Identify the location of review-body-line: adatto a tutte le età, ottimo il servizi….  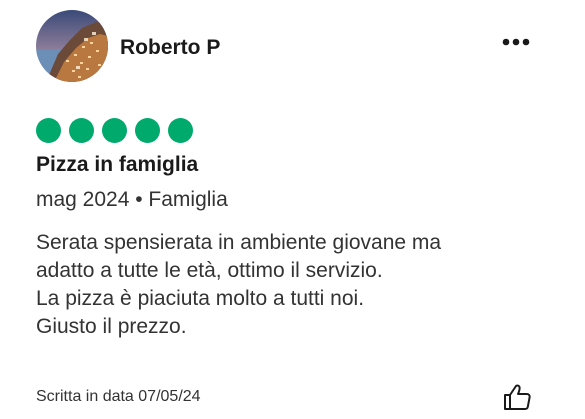
(209, 270).